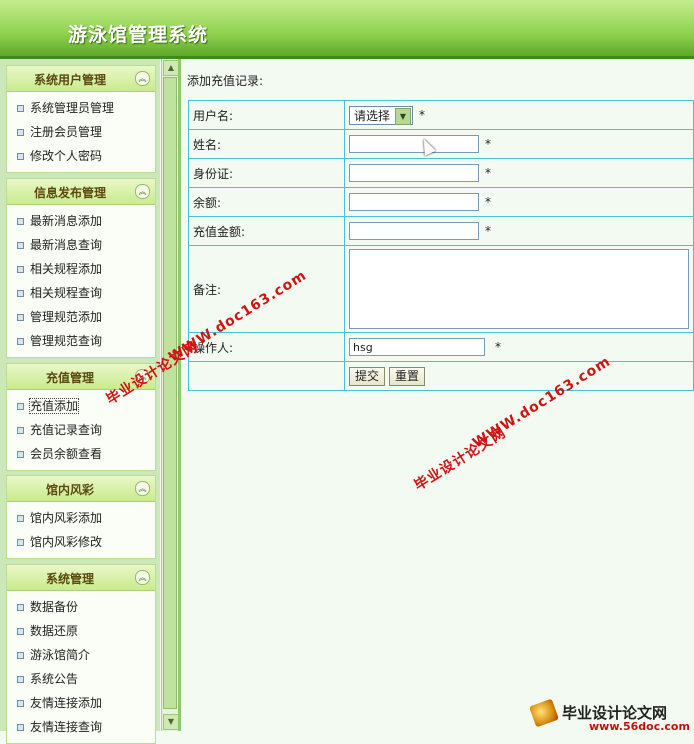 The image size is (694, 744). What do you see at coordinates (69, 579) in the screenshot?
I see `panel-title: 系统管理` at bounding box center [69, 579].